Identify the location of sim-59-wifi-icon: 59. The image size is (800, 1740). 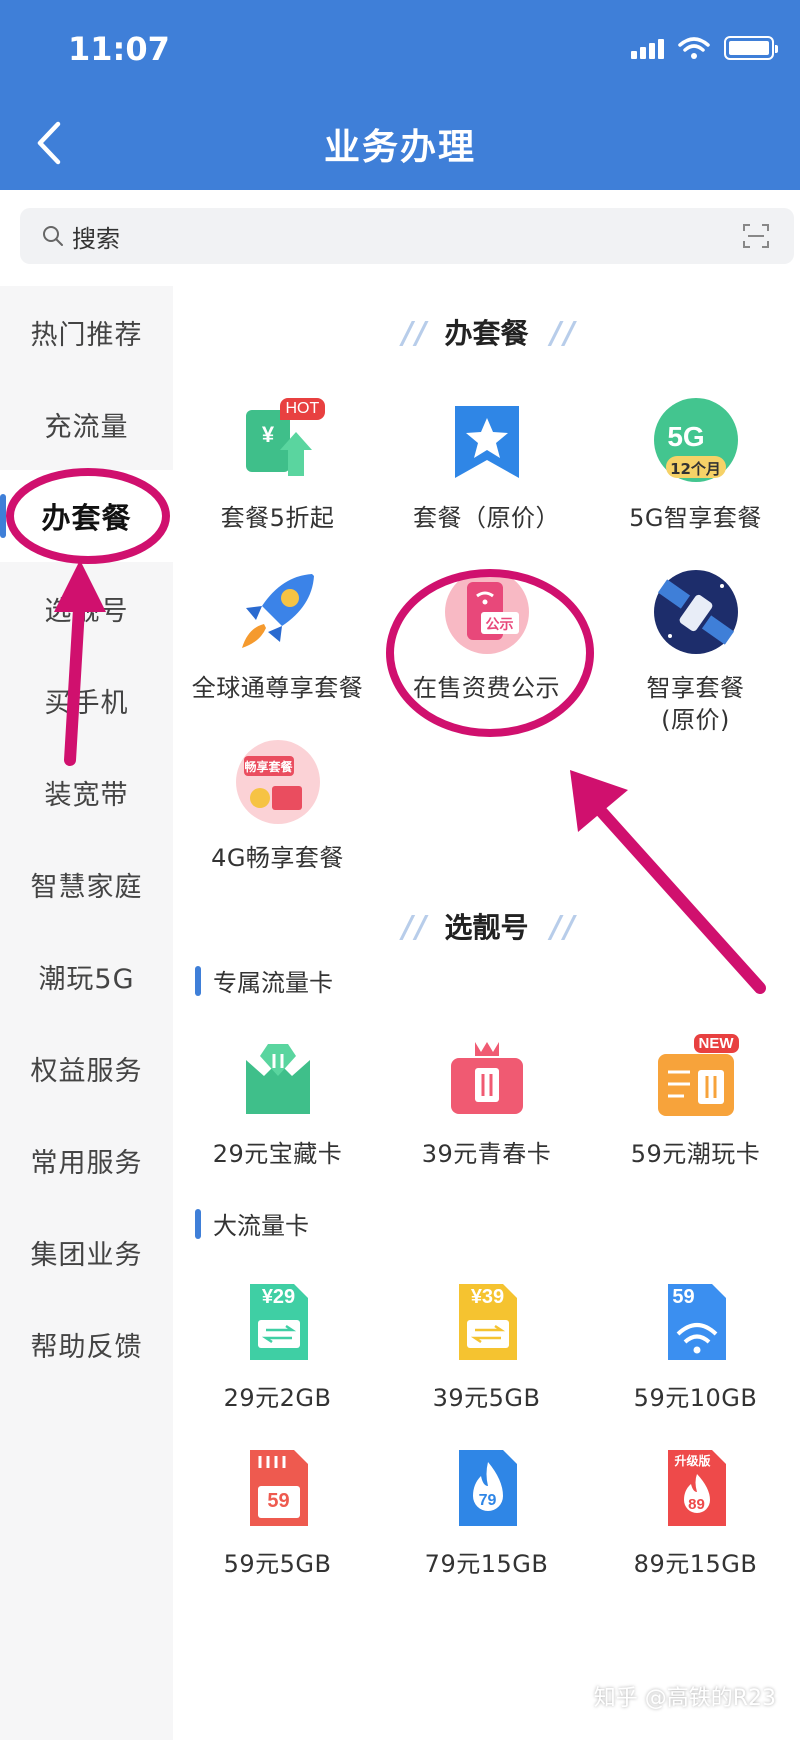
(696, 1322).